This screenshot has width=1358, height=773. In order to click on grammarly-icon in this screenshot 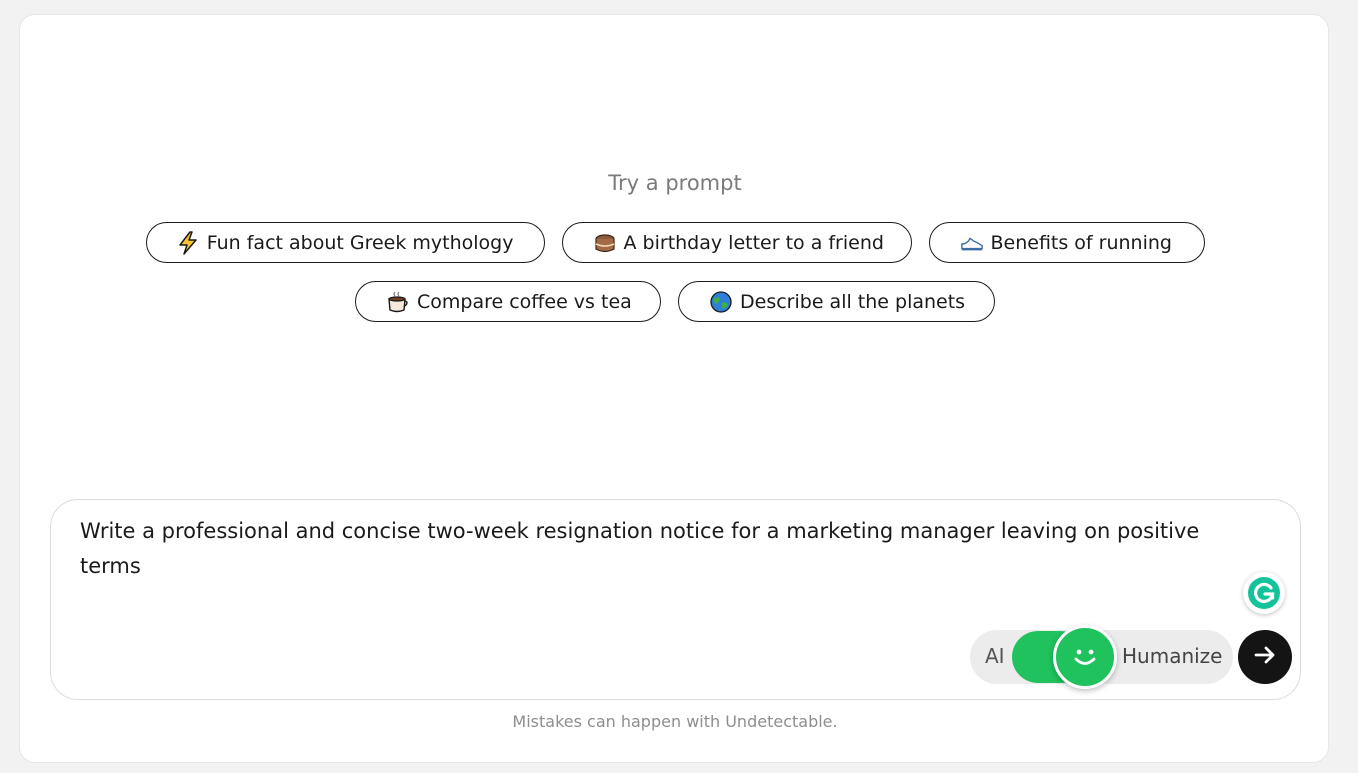, I will do `click(1264, 593)`.